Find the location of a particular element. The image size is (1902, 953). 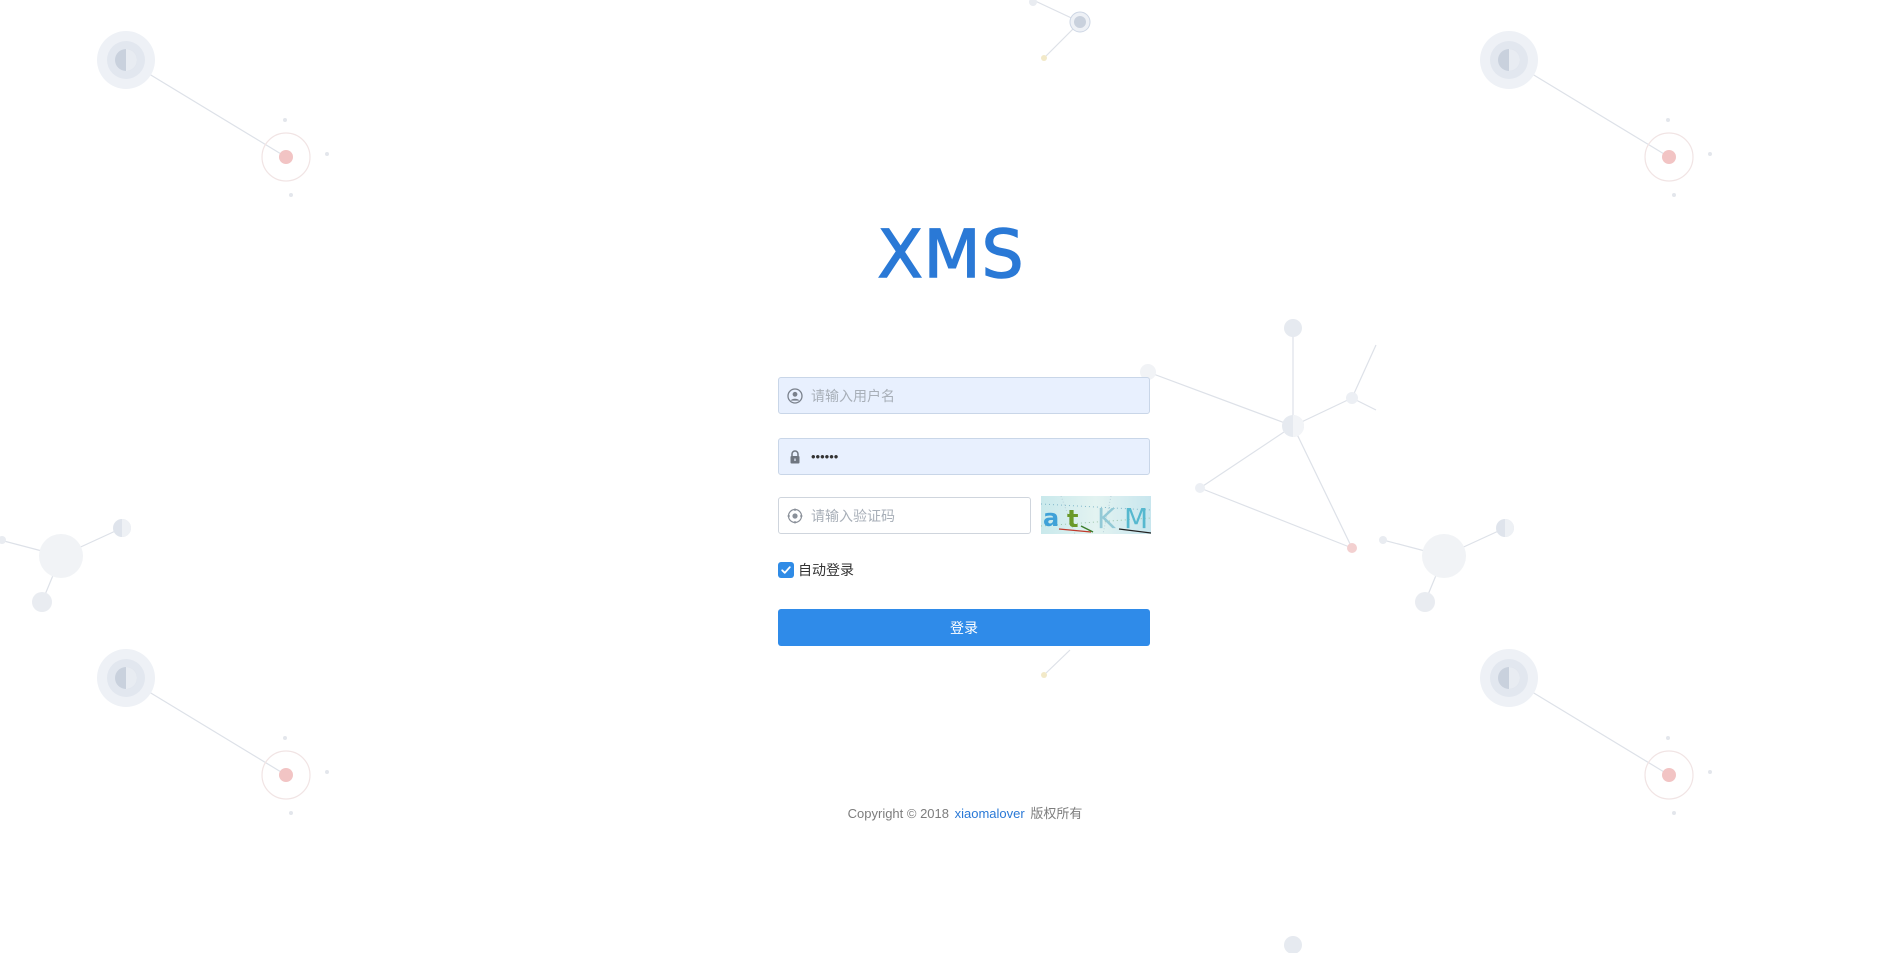

password-input: •••••• is located at coordinates (824, 456).